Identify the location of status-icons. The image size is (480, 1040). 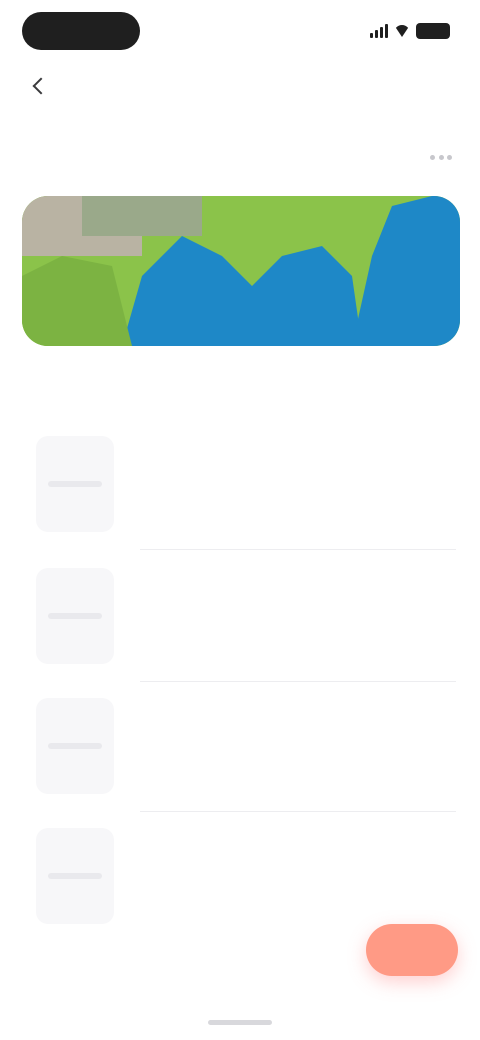
(410, 31).